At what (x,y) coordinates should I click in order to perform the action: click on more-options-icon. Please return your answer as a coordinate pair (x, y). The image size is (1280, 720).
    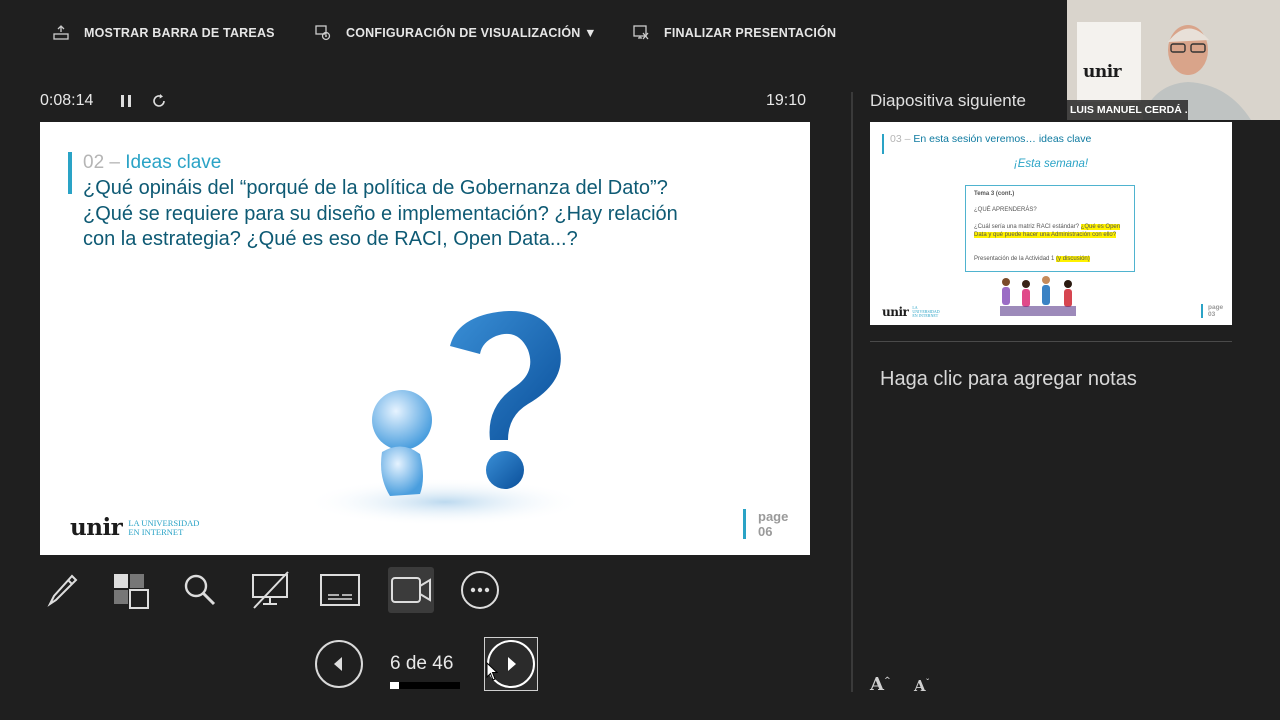
    Looking at the image, I should click on (480, 590).